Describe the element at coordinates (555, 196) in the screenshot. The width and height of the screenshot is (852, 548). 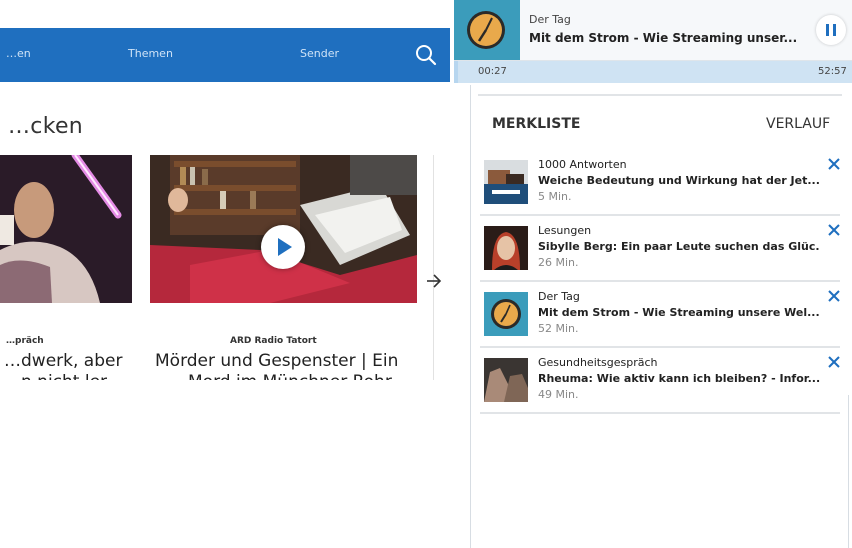
I see `item-duration: 5 Min.` at that location.